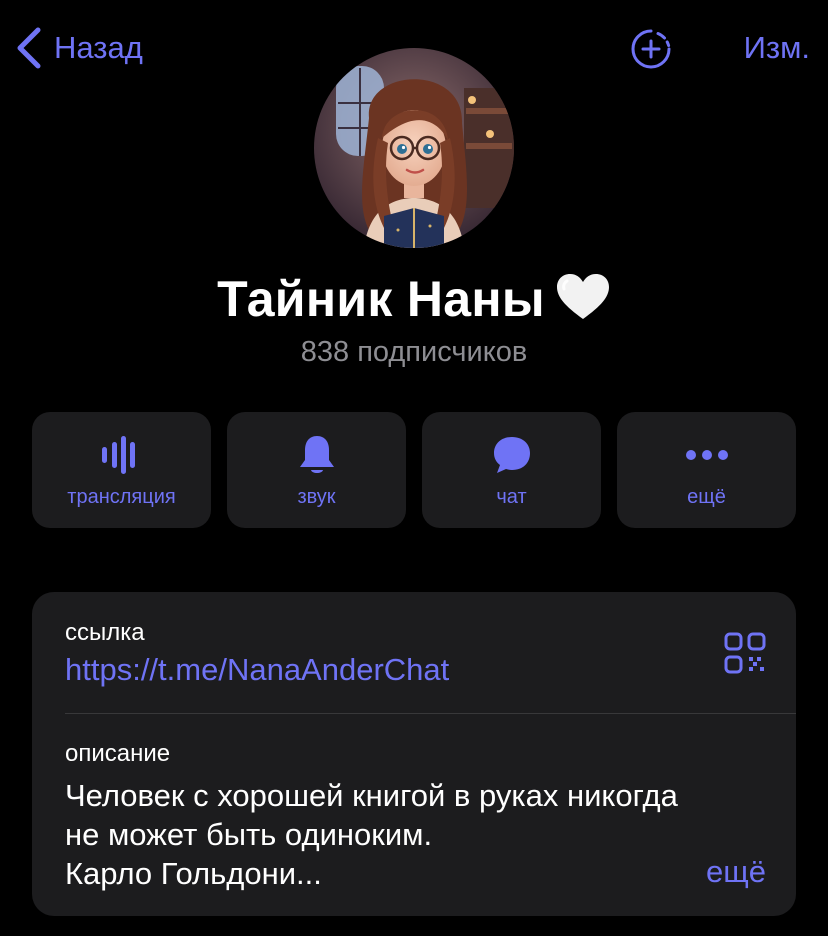  I want to click on link-caption: ссылка, so click(105, 632).